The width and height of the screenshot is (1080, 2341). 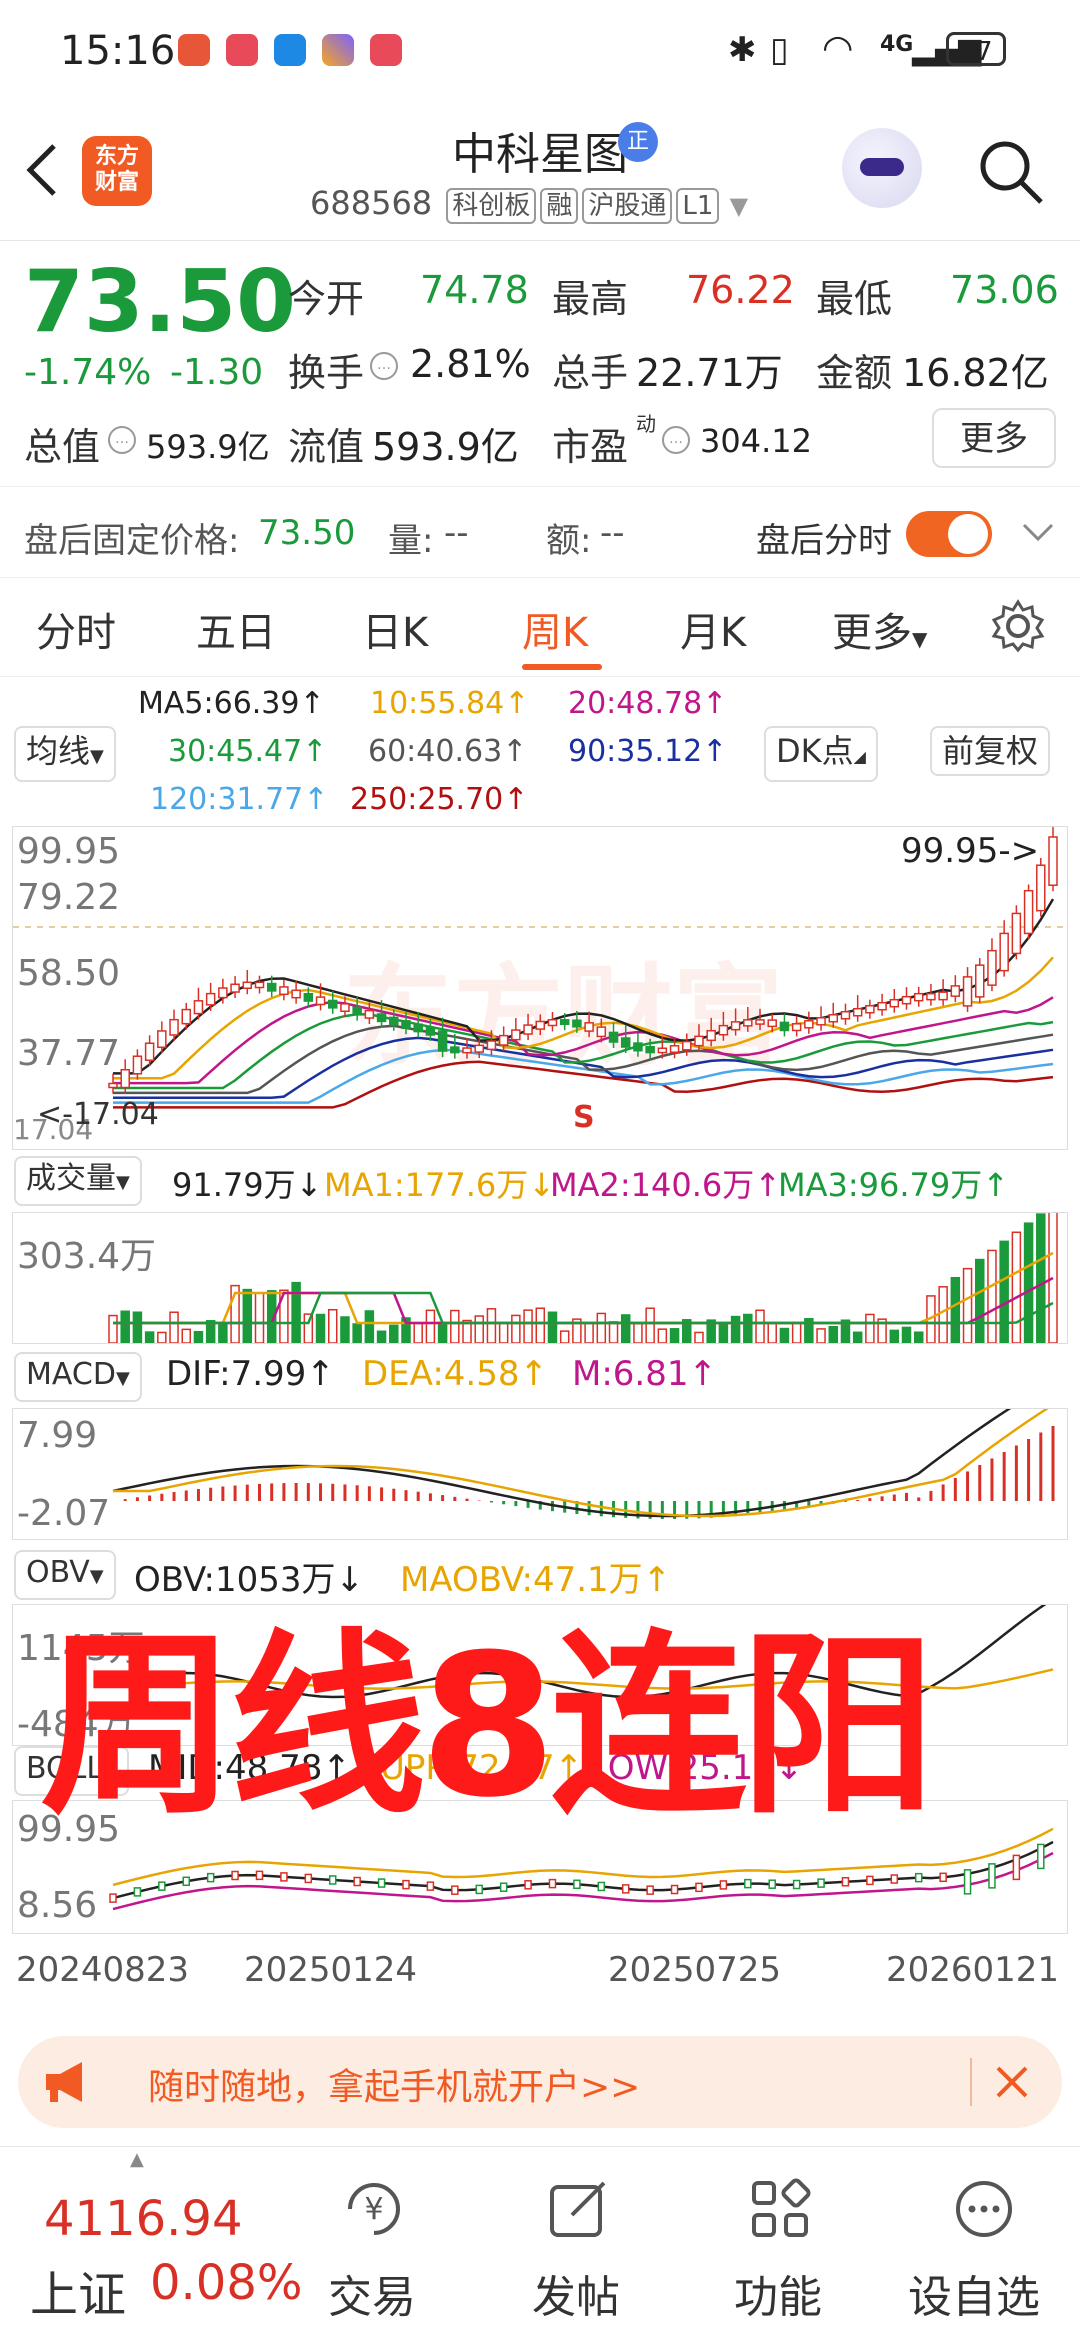 What do you see at coordinates (132, 541) in the screenshot?
I see `after-price-label: 盘后固定价格:` at bounding box center [132, 541].